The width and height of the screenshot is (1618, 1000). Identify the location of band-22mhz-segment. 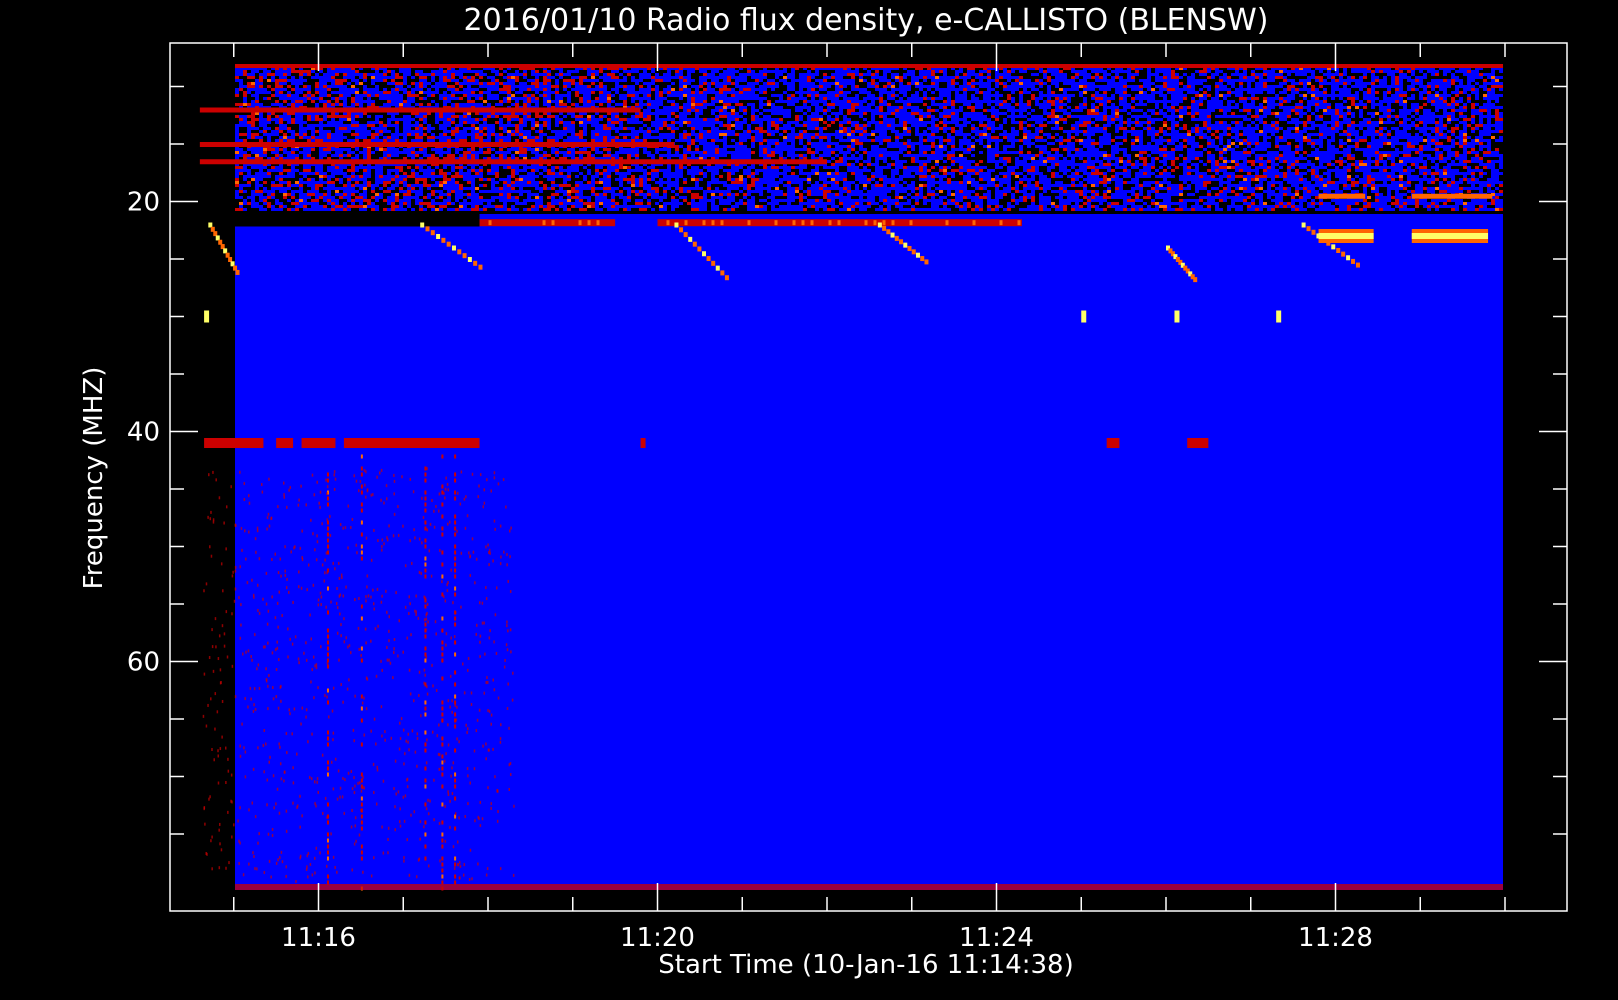
(547, 223).